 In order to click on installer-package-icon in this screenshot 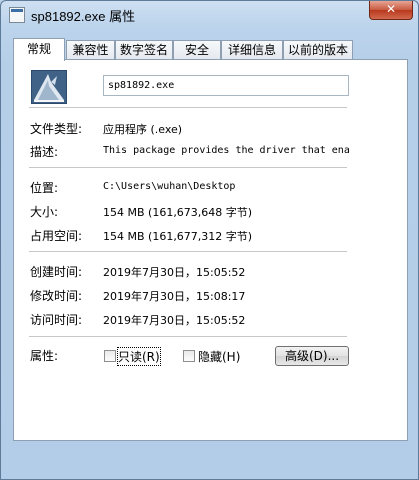, I will do `click(49, 87)`.